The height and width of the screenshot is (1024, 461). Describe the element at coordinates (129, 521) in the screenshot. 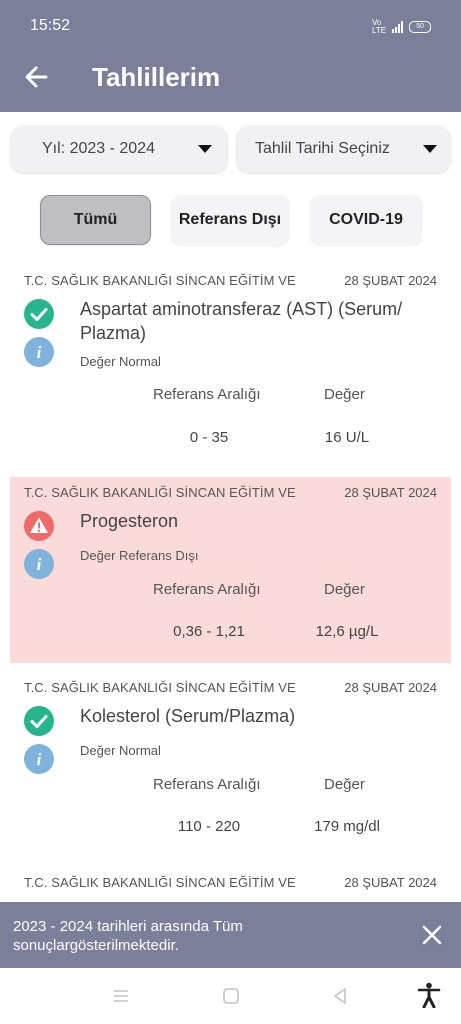

I see `result-test-name: Progesteron` at that location.